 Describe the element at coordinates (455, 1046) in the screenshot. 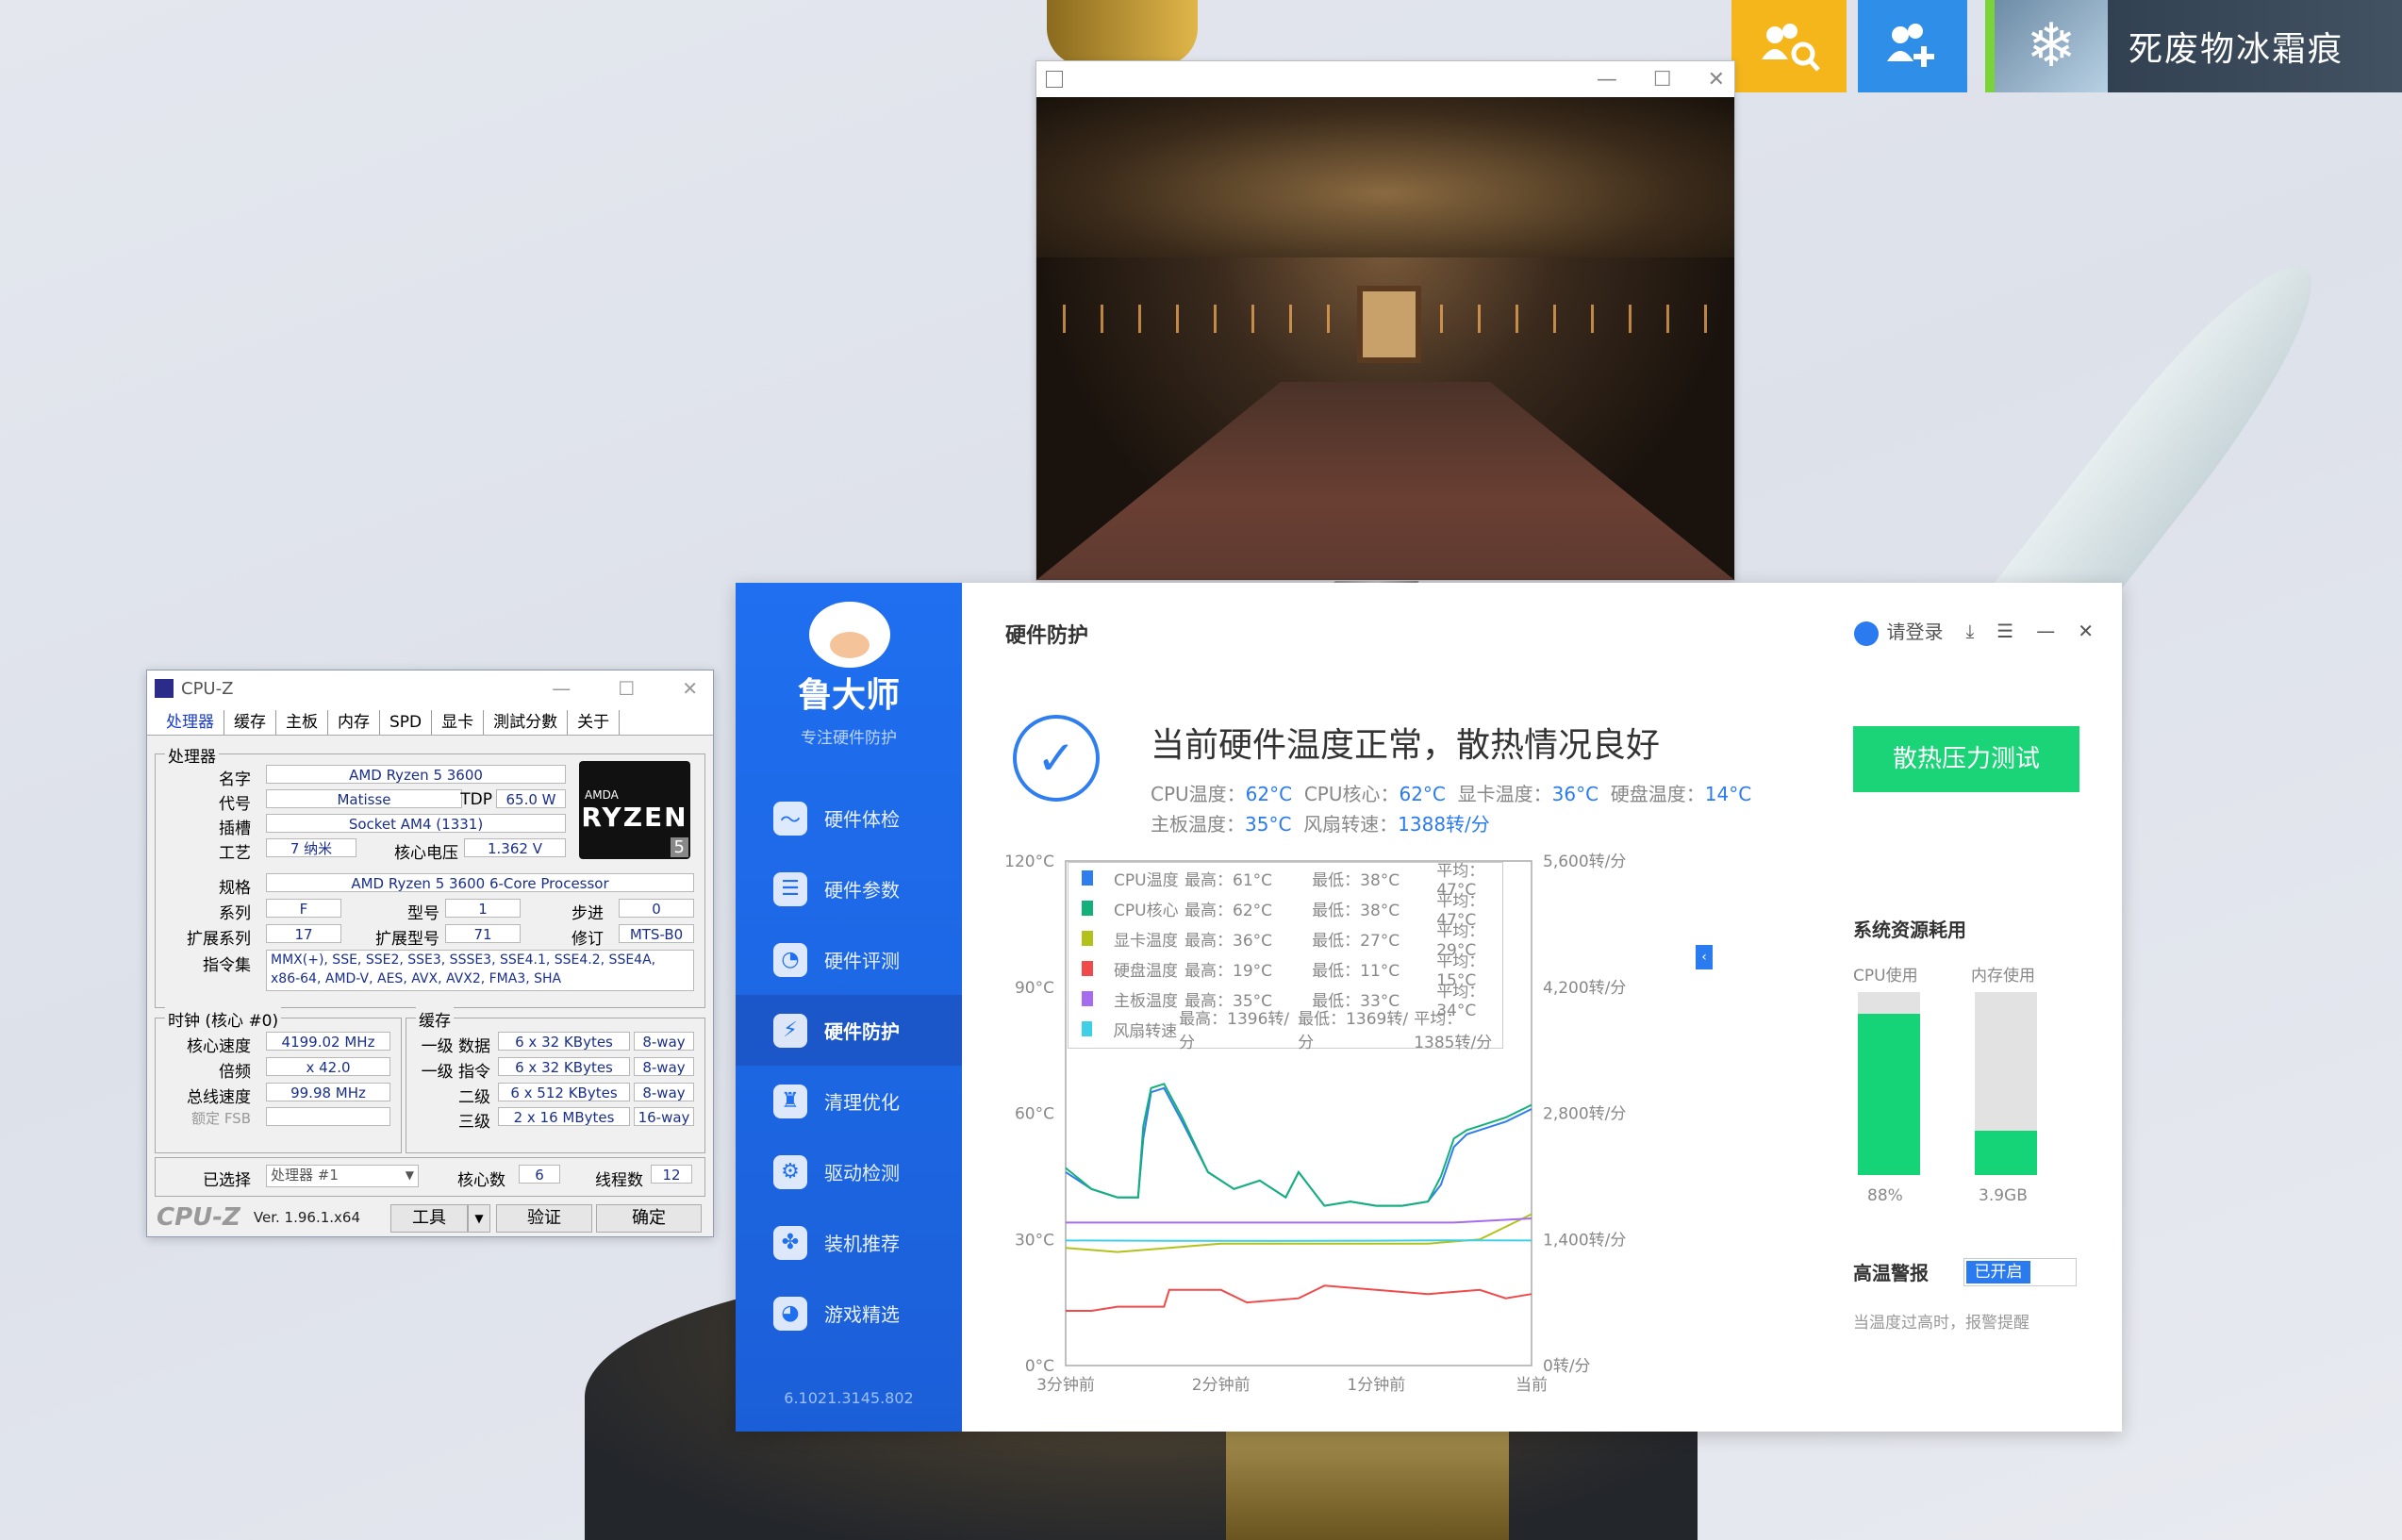

I see `l1d-label: 一级 数据` at that location.